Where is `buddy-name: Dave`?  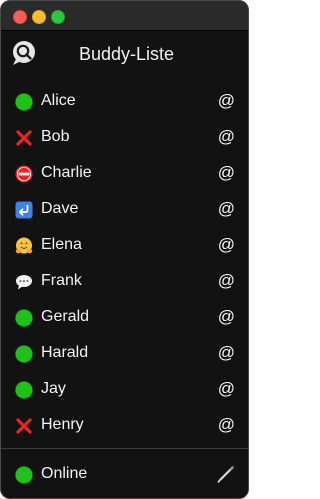 buddy-name: Dave is located at coordinates (60, 208).